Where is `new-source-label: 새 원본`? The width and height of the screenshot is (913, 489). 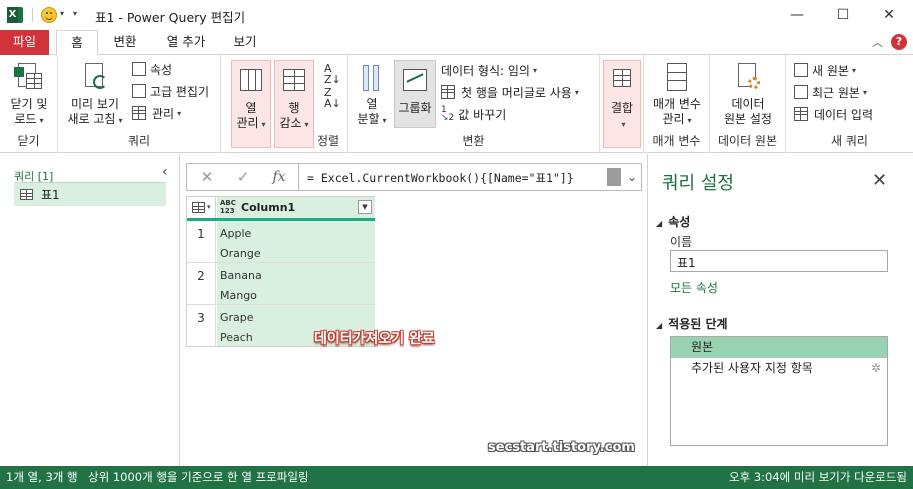 new-source-label: 새 원본 is located at coordinates (830, 70).